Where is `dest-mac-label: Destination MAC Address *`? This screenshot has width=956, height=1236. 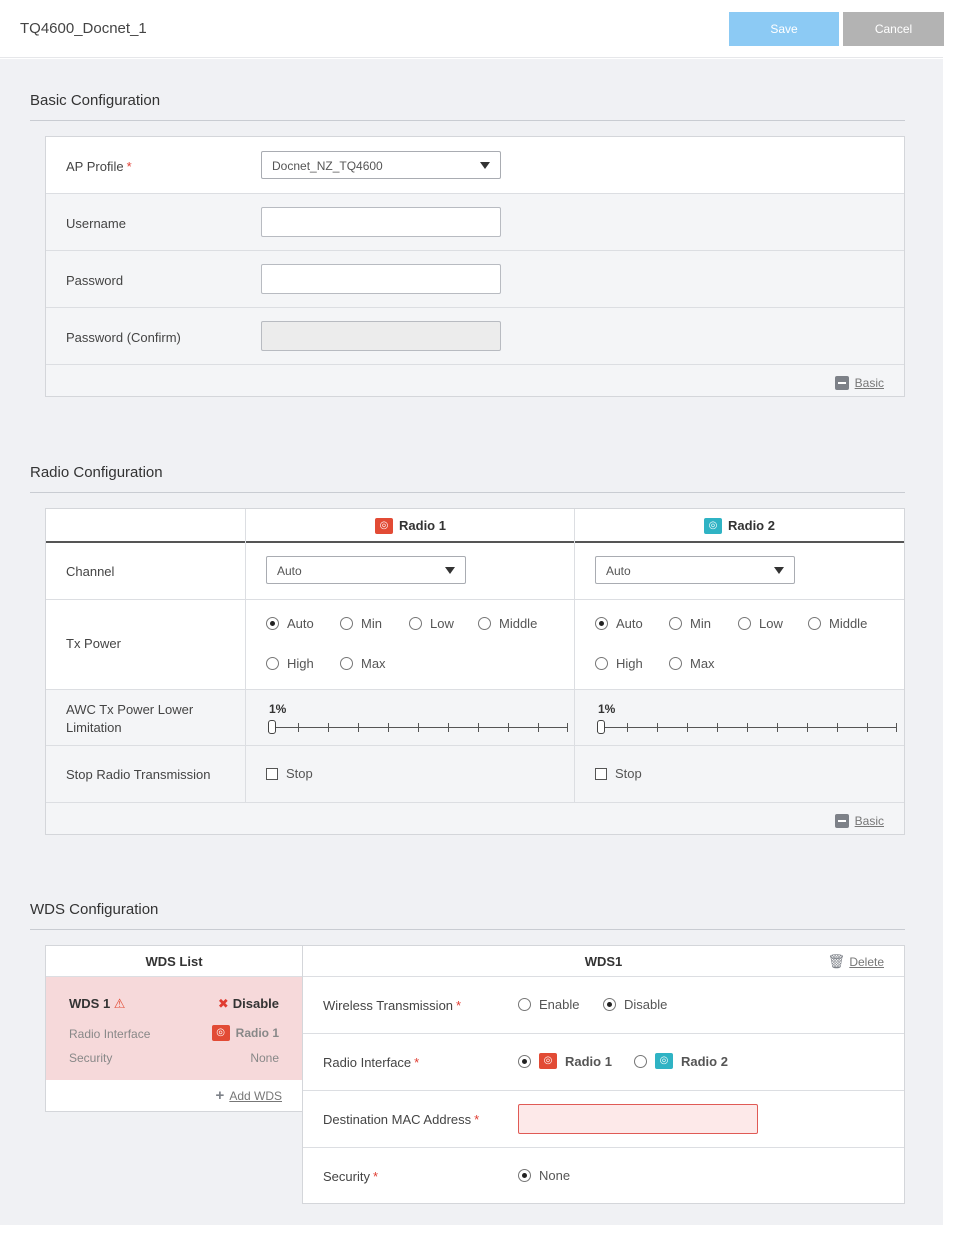
dest-mac-label: Destination MAC Address * is located at coordinates (401, 1119).